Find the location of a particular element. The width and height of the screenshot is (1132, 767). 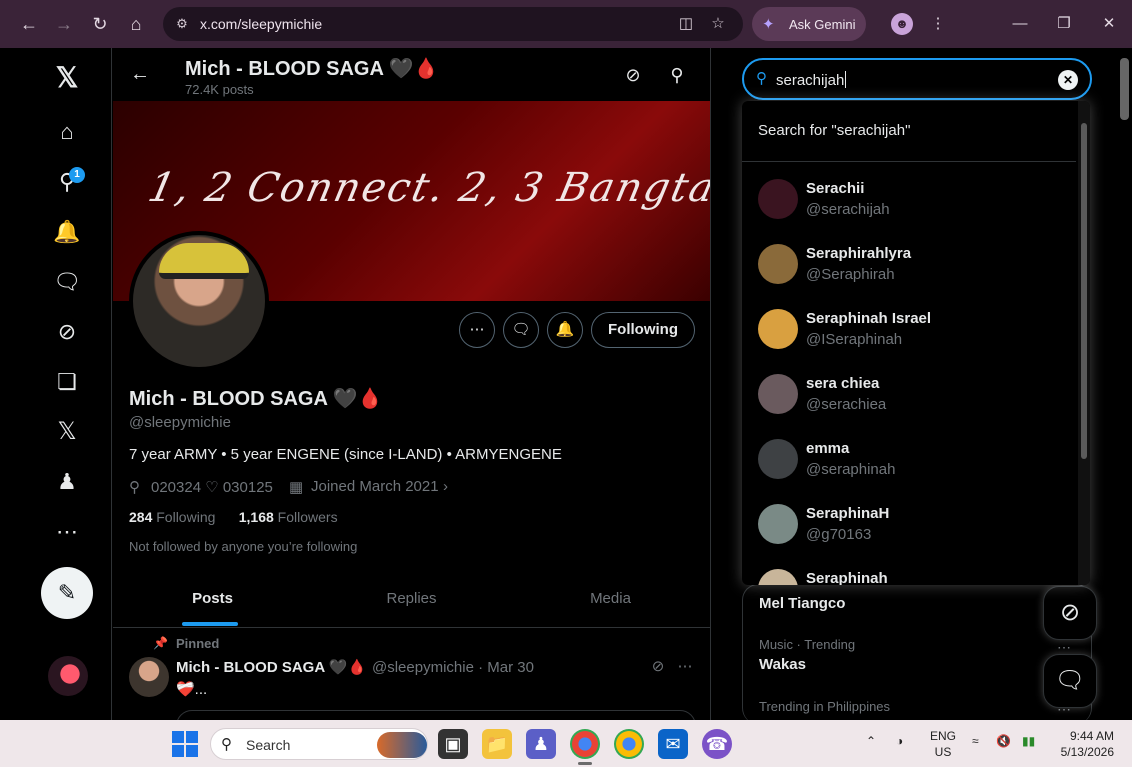

messages-icon: 🗨 is located at coordinates (67, 282).